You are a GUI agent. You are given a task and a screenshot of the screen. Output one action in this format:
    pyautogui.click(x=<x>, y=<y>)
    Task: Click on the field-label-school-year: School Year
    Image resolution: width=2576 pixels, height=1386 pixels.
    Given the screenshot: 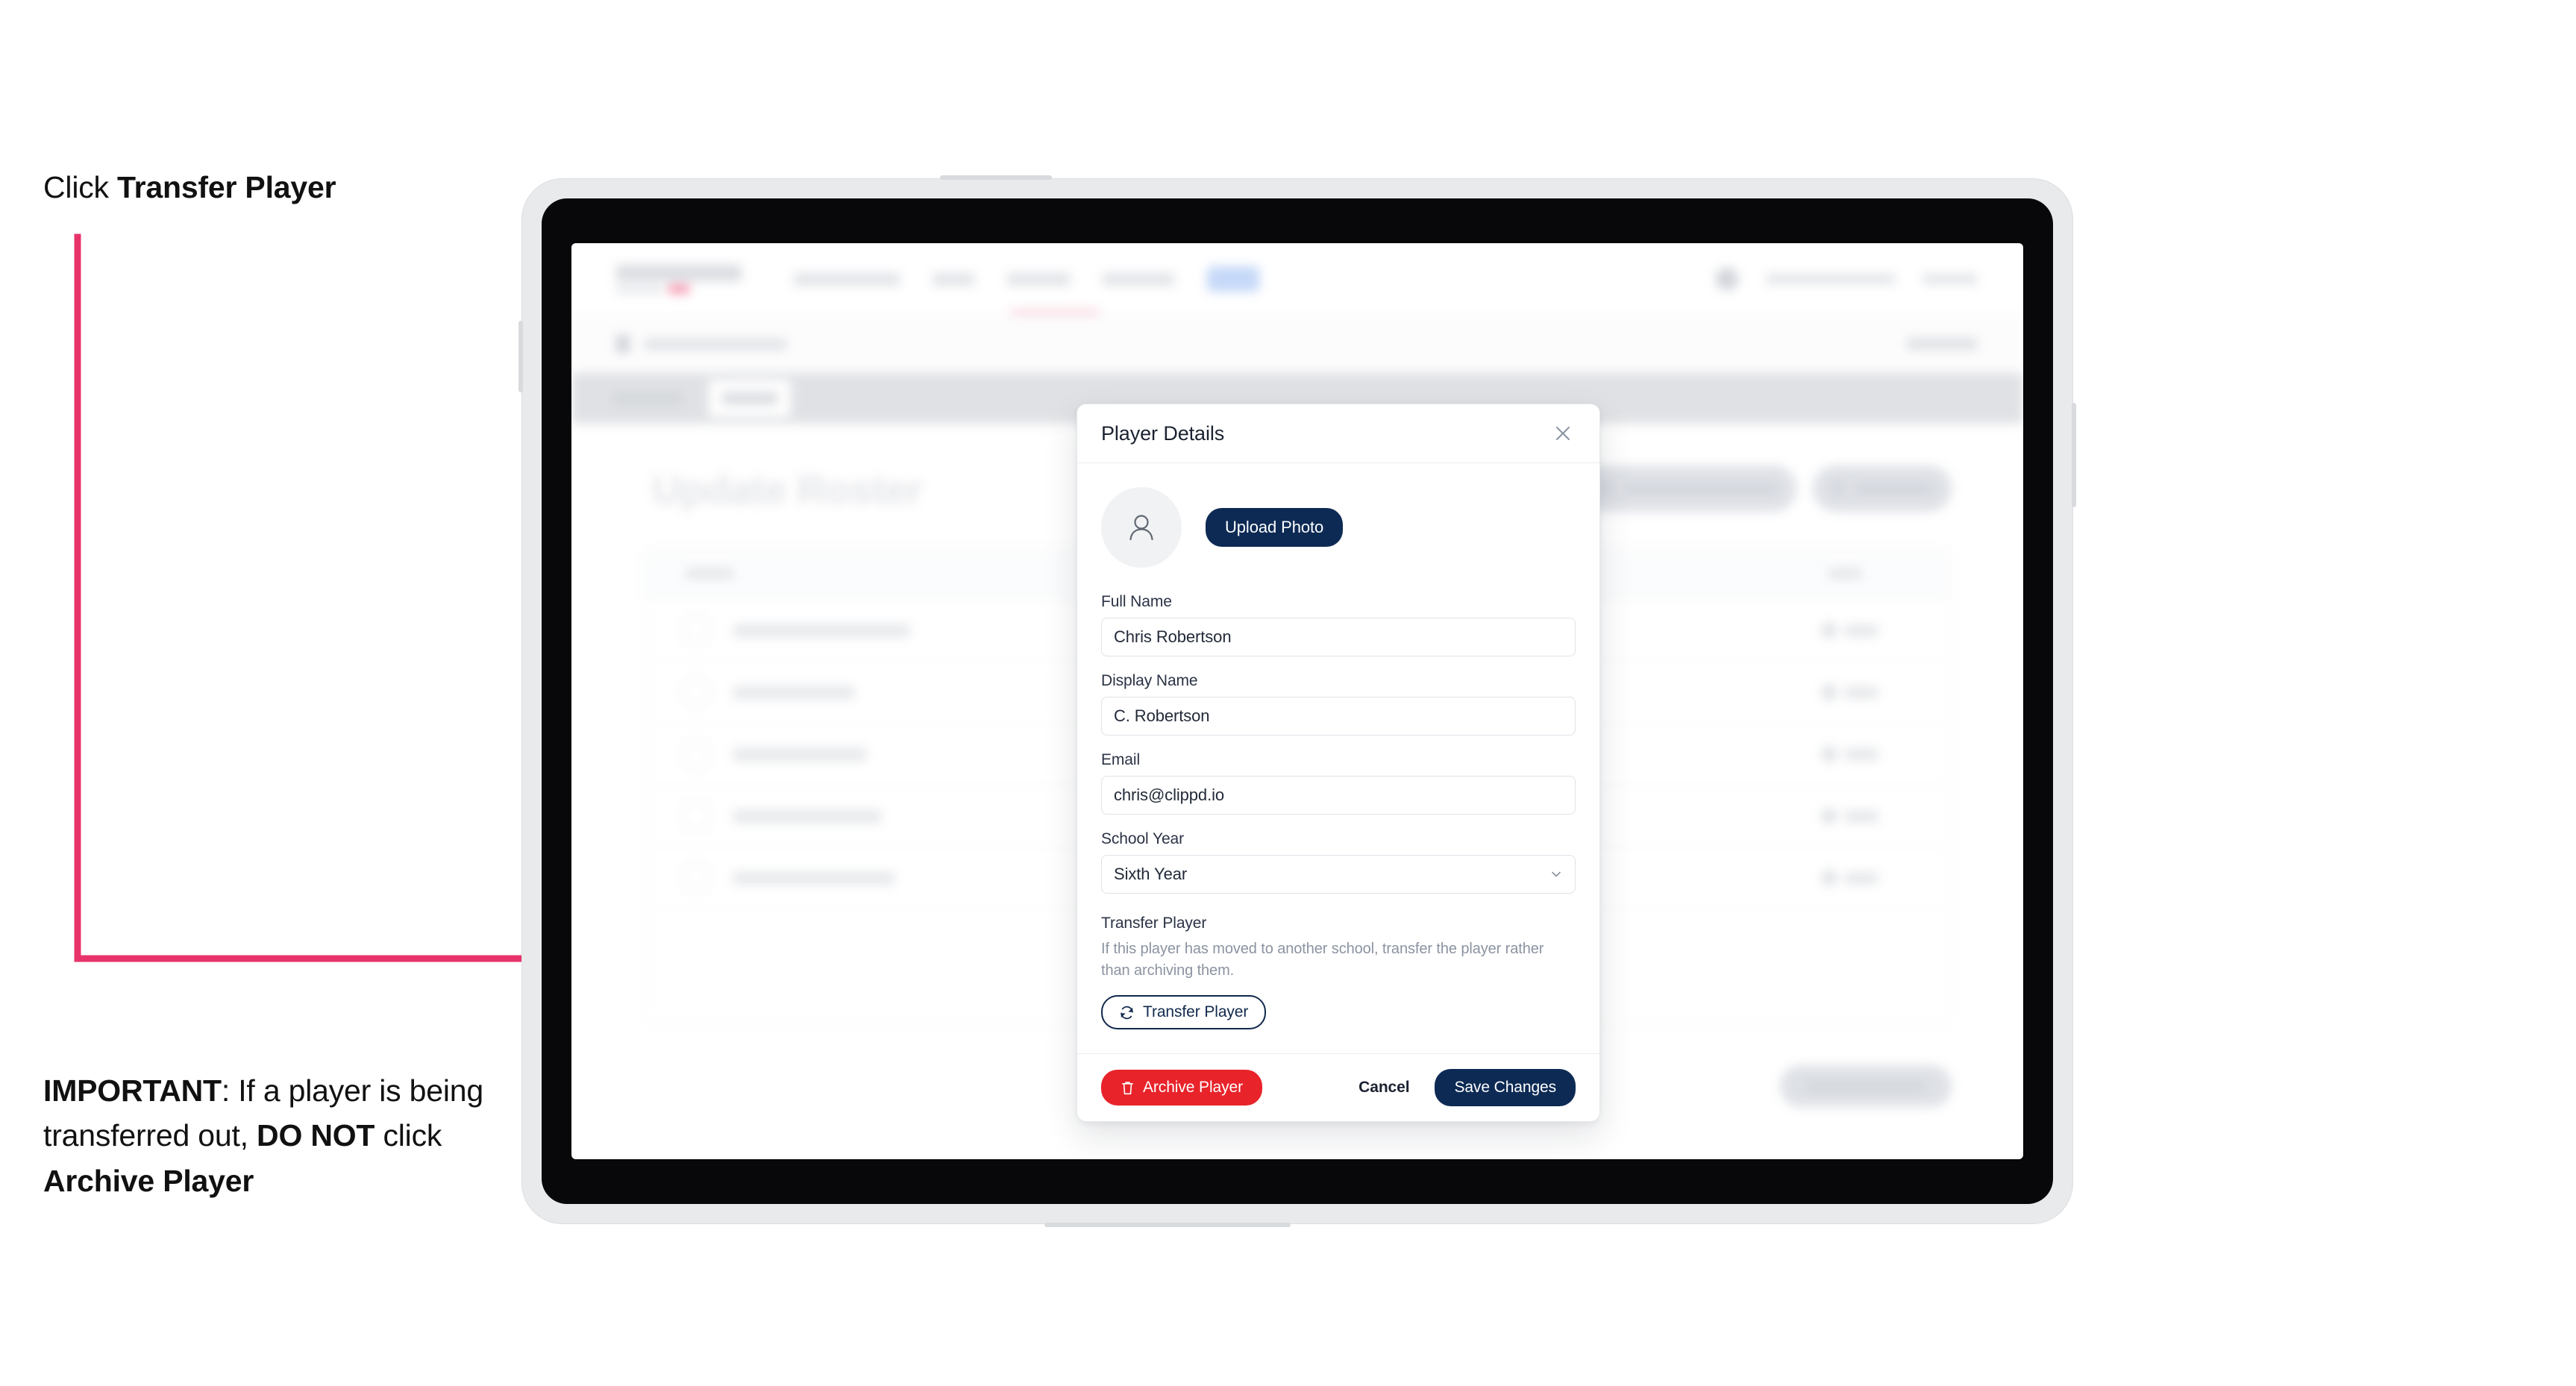 What is the action you would take?
    pyautogui.click(x=1142, y=838)
    